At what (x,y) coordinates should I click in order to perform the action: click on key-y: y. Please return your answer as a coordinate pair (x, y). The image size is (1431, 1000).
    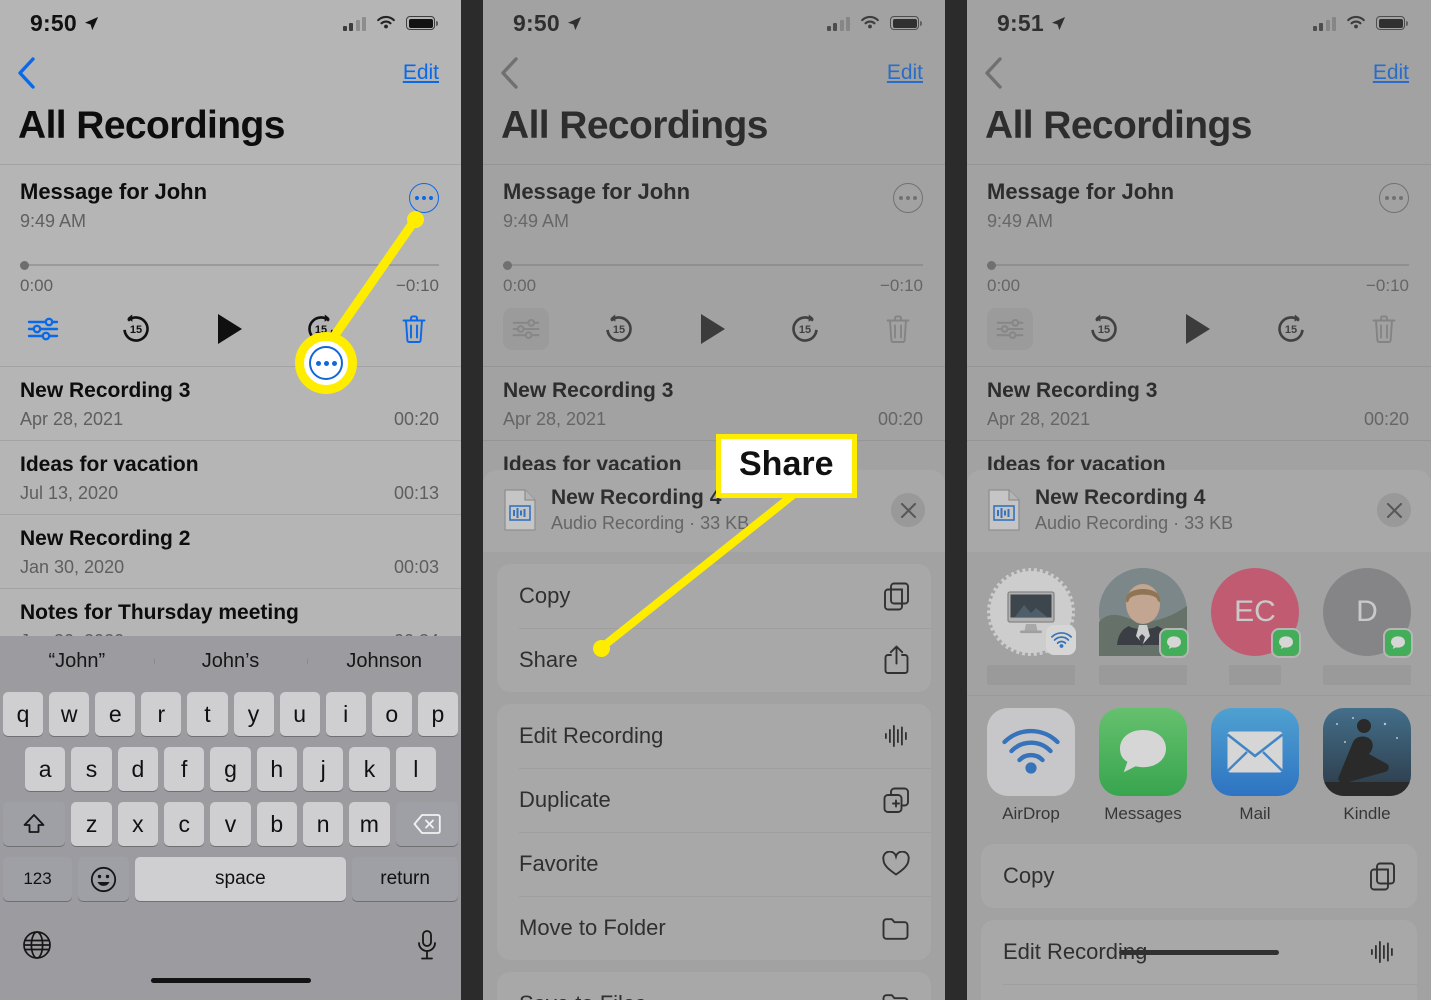
    Looking at the image, I should click on (253, 714).